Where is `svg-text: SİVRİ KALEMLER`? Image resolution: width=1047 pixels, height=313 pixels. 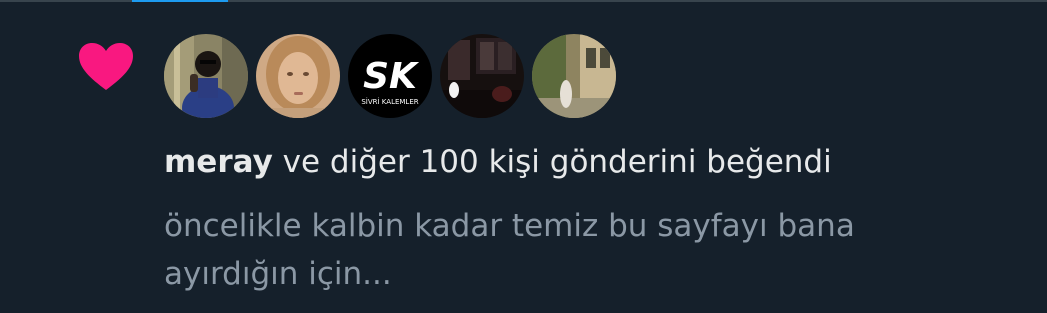 svg-text: SİVRİ KALEMLER is located at coordinates (389, 101).